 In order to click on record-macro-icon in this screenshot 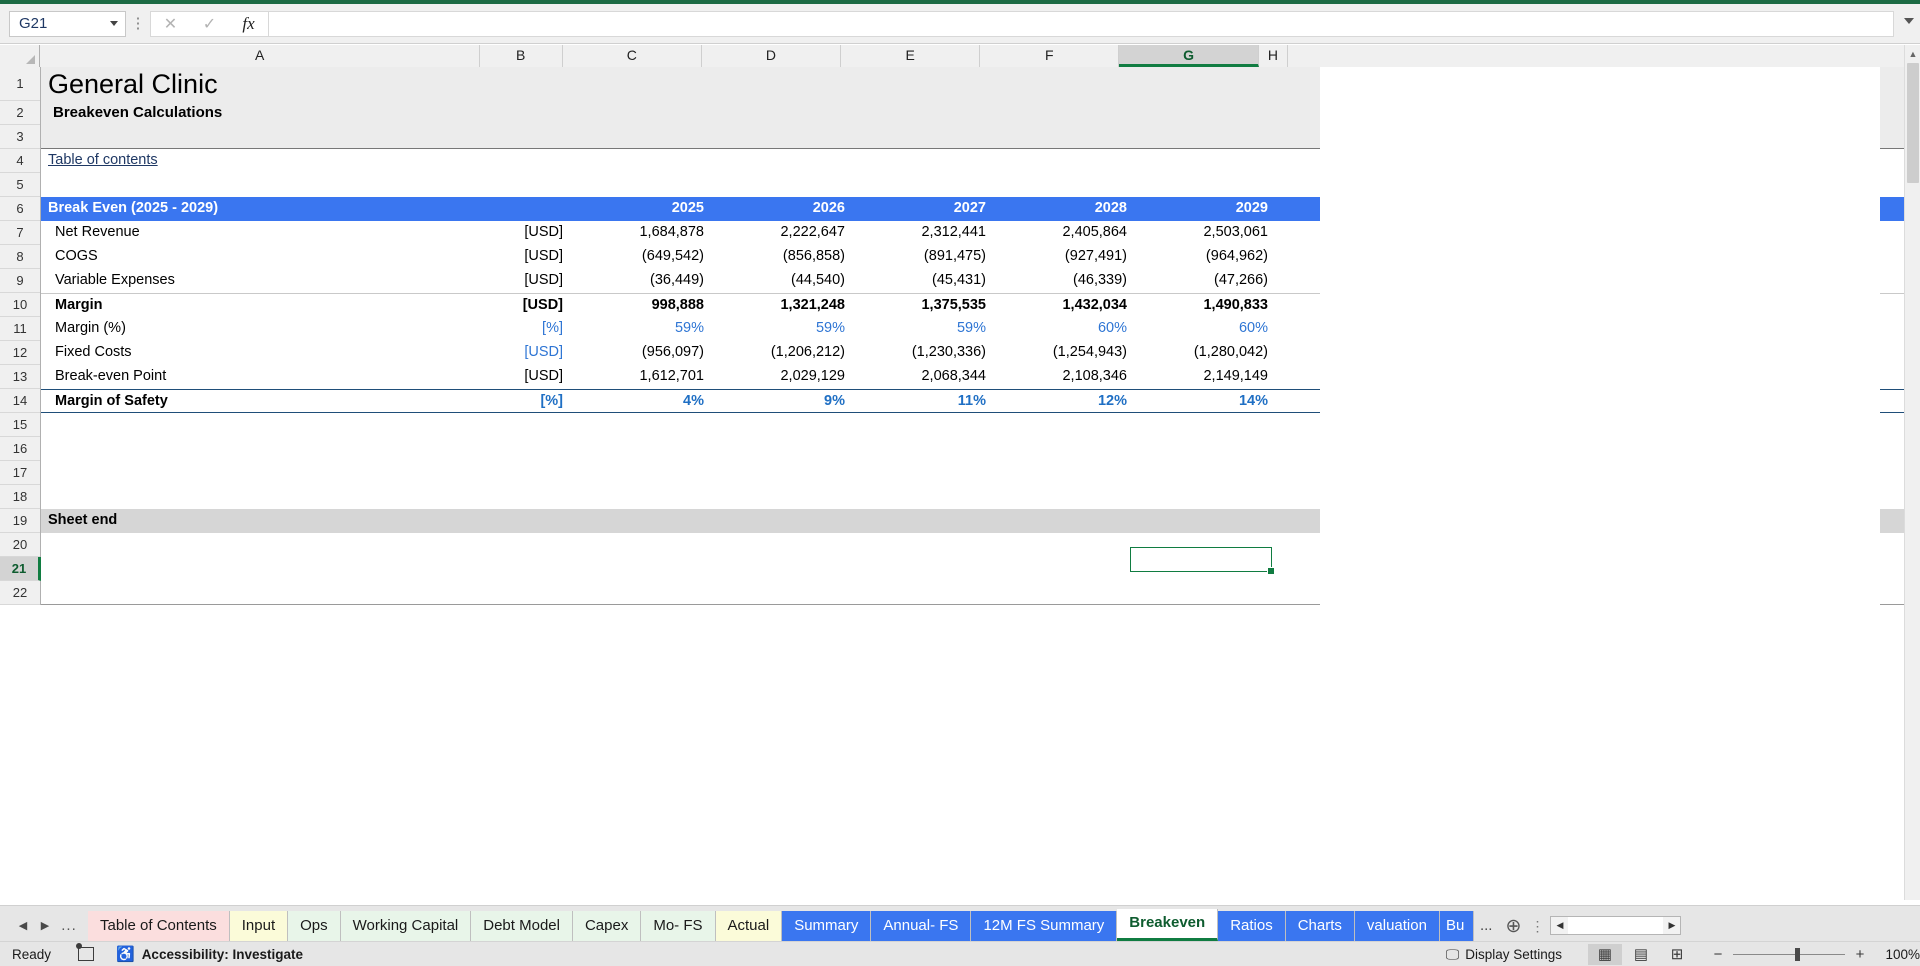, I will do `click(85, 952)`.